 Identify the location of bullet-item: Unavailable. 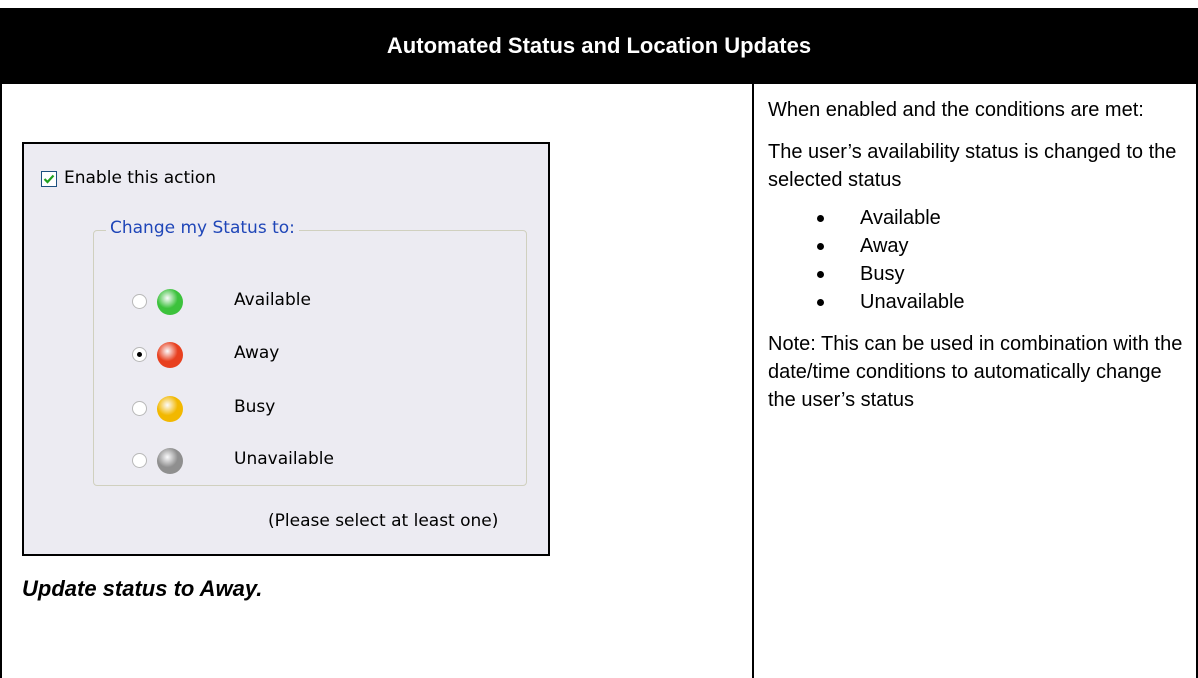
(978, 302).